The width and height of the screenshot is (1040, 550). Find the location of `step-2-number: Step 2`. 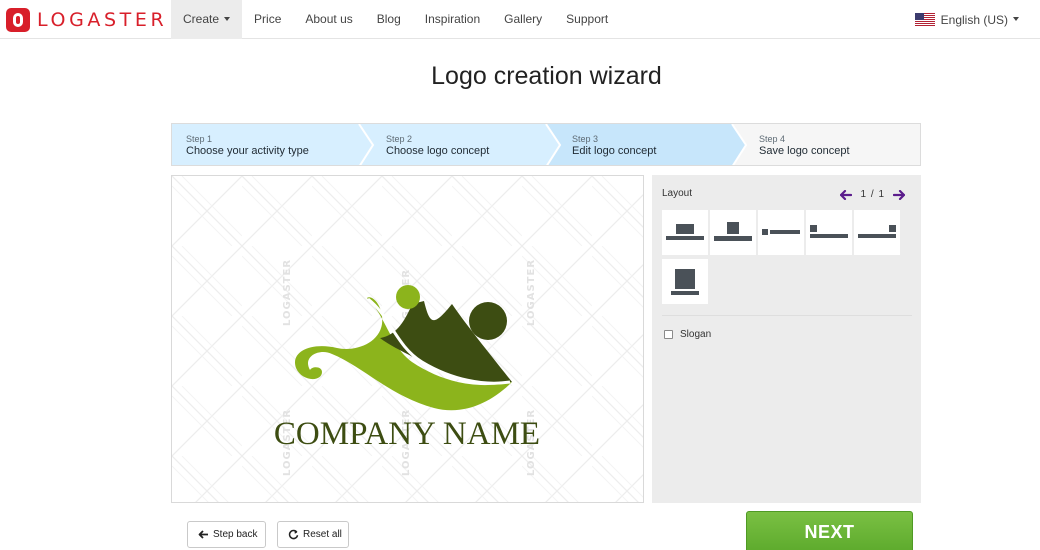

step-2-number: Step 2 is located at coordinates (399, 139).